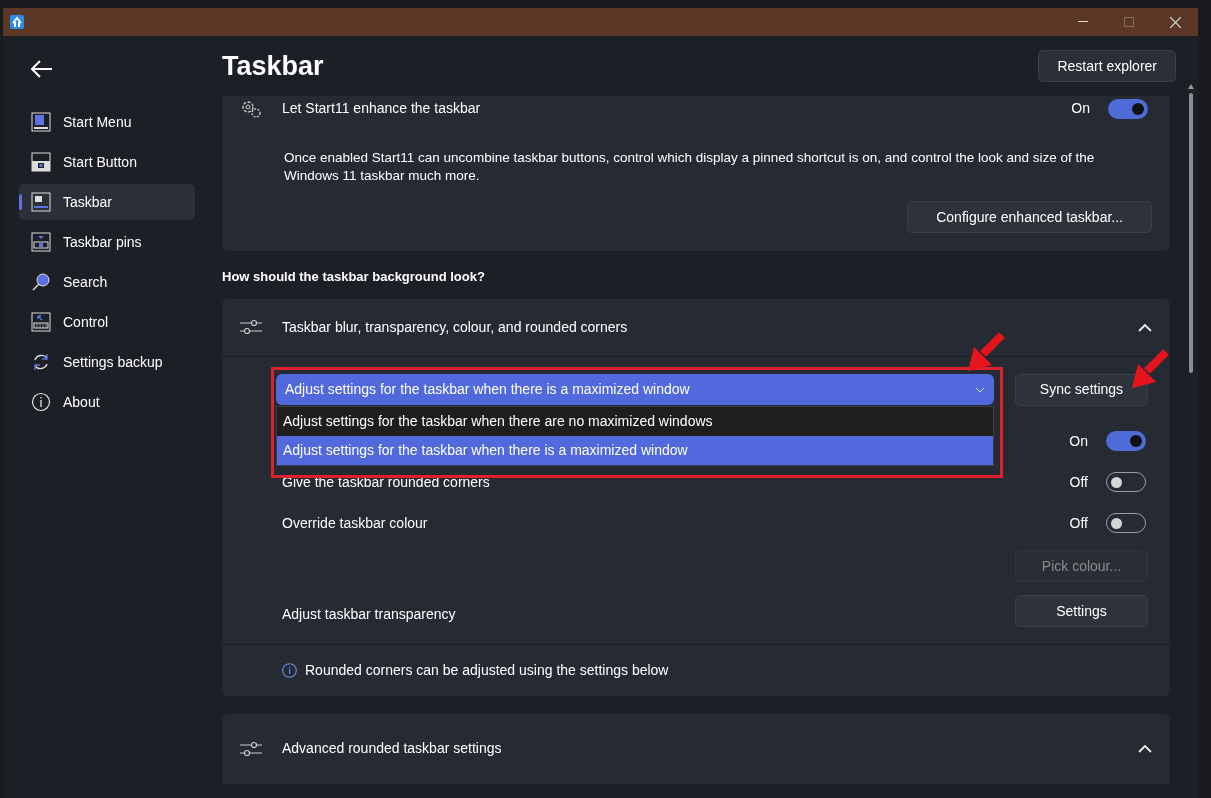 The image size is (1211, 798). Describe the element at coordinates (1081, 611) in the screenshot. I see `settings-button: Settings` at that location.